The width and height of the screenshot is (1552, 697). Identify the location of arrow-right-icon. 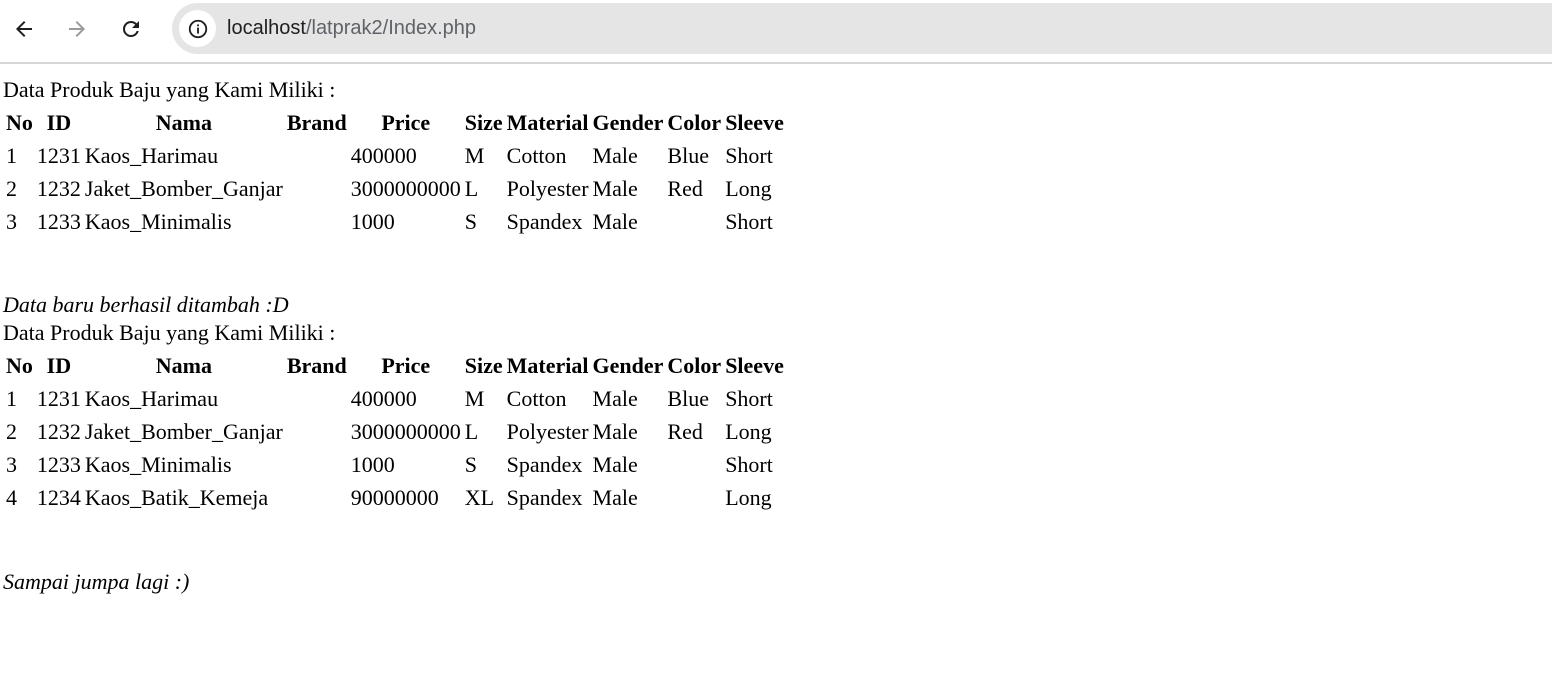
(77, 29).